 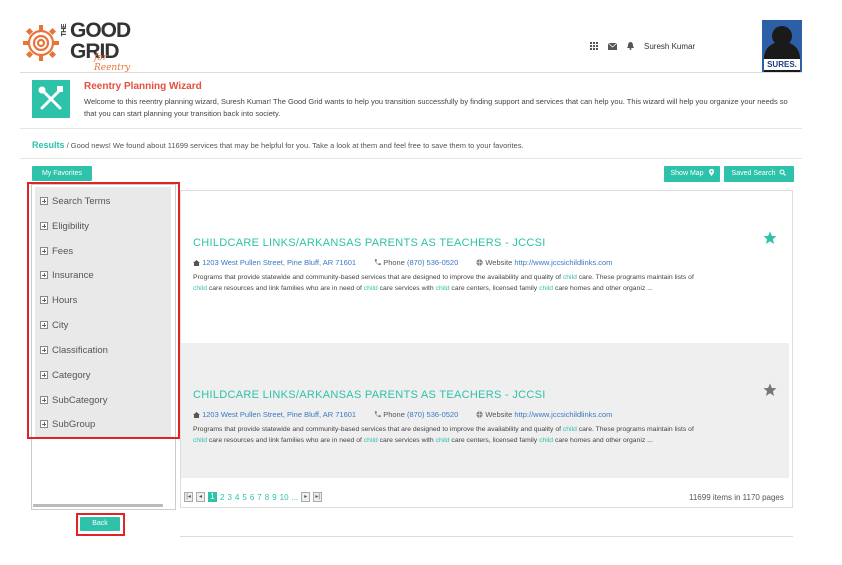 I want to click on page-10-link: 10, so click(x=284, y=497).